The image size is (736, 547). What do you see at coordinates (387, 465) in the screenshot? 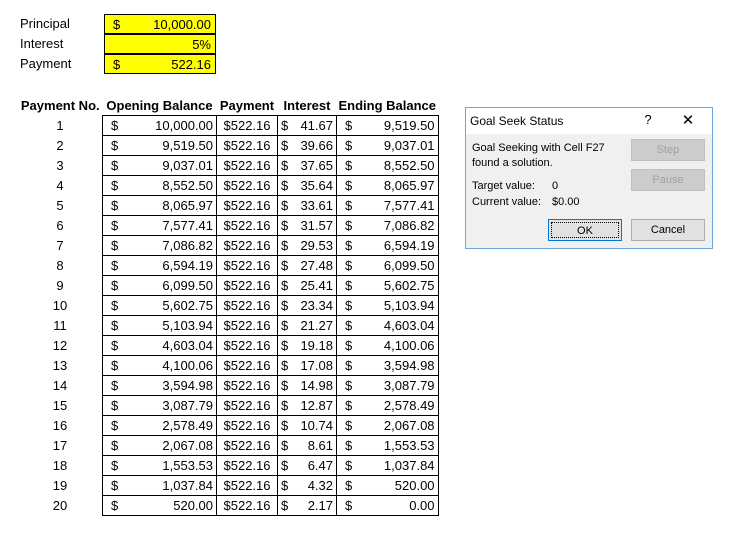
I see `ending-balance-cell: $1,037.84` at bounding box center [387, 465].